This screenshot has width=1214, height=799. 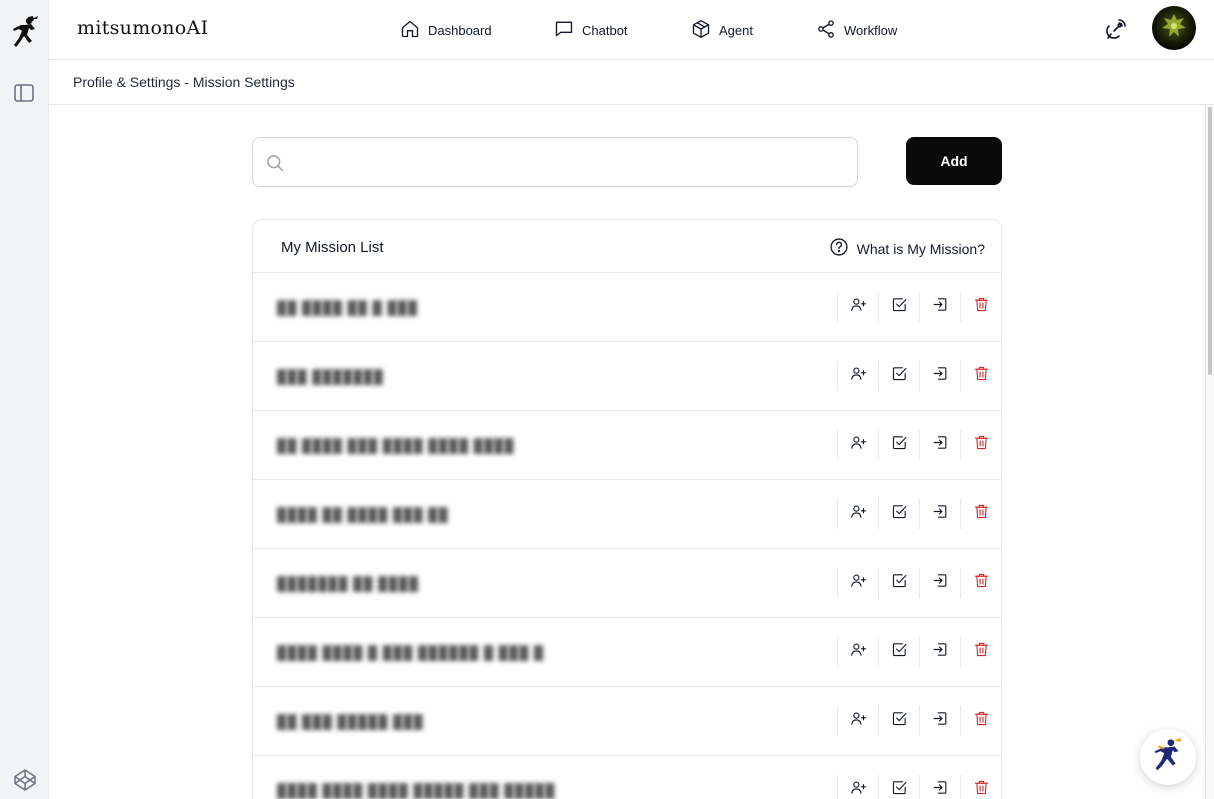 What do you see at coordinates (24, 93) in the screenshot?
I see `sidebar-toggle-icon` at bounding box center [24, 93].